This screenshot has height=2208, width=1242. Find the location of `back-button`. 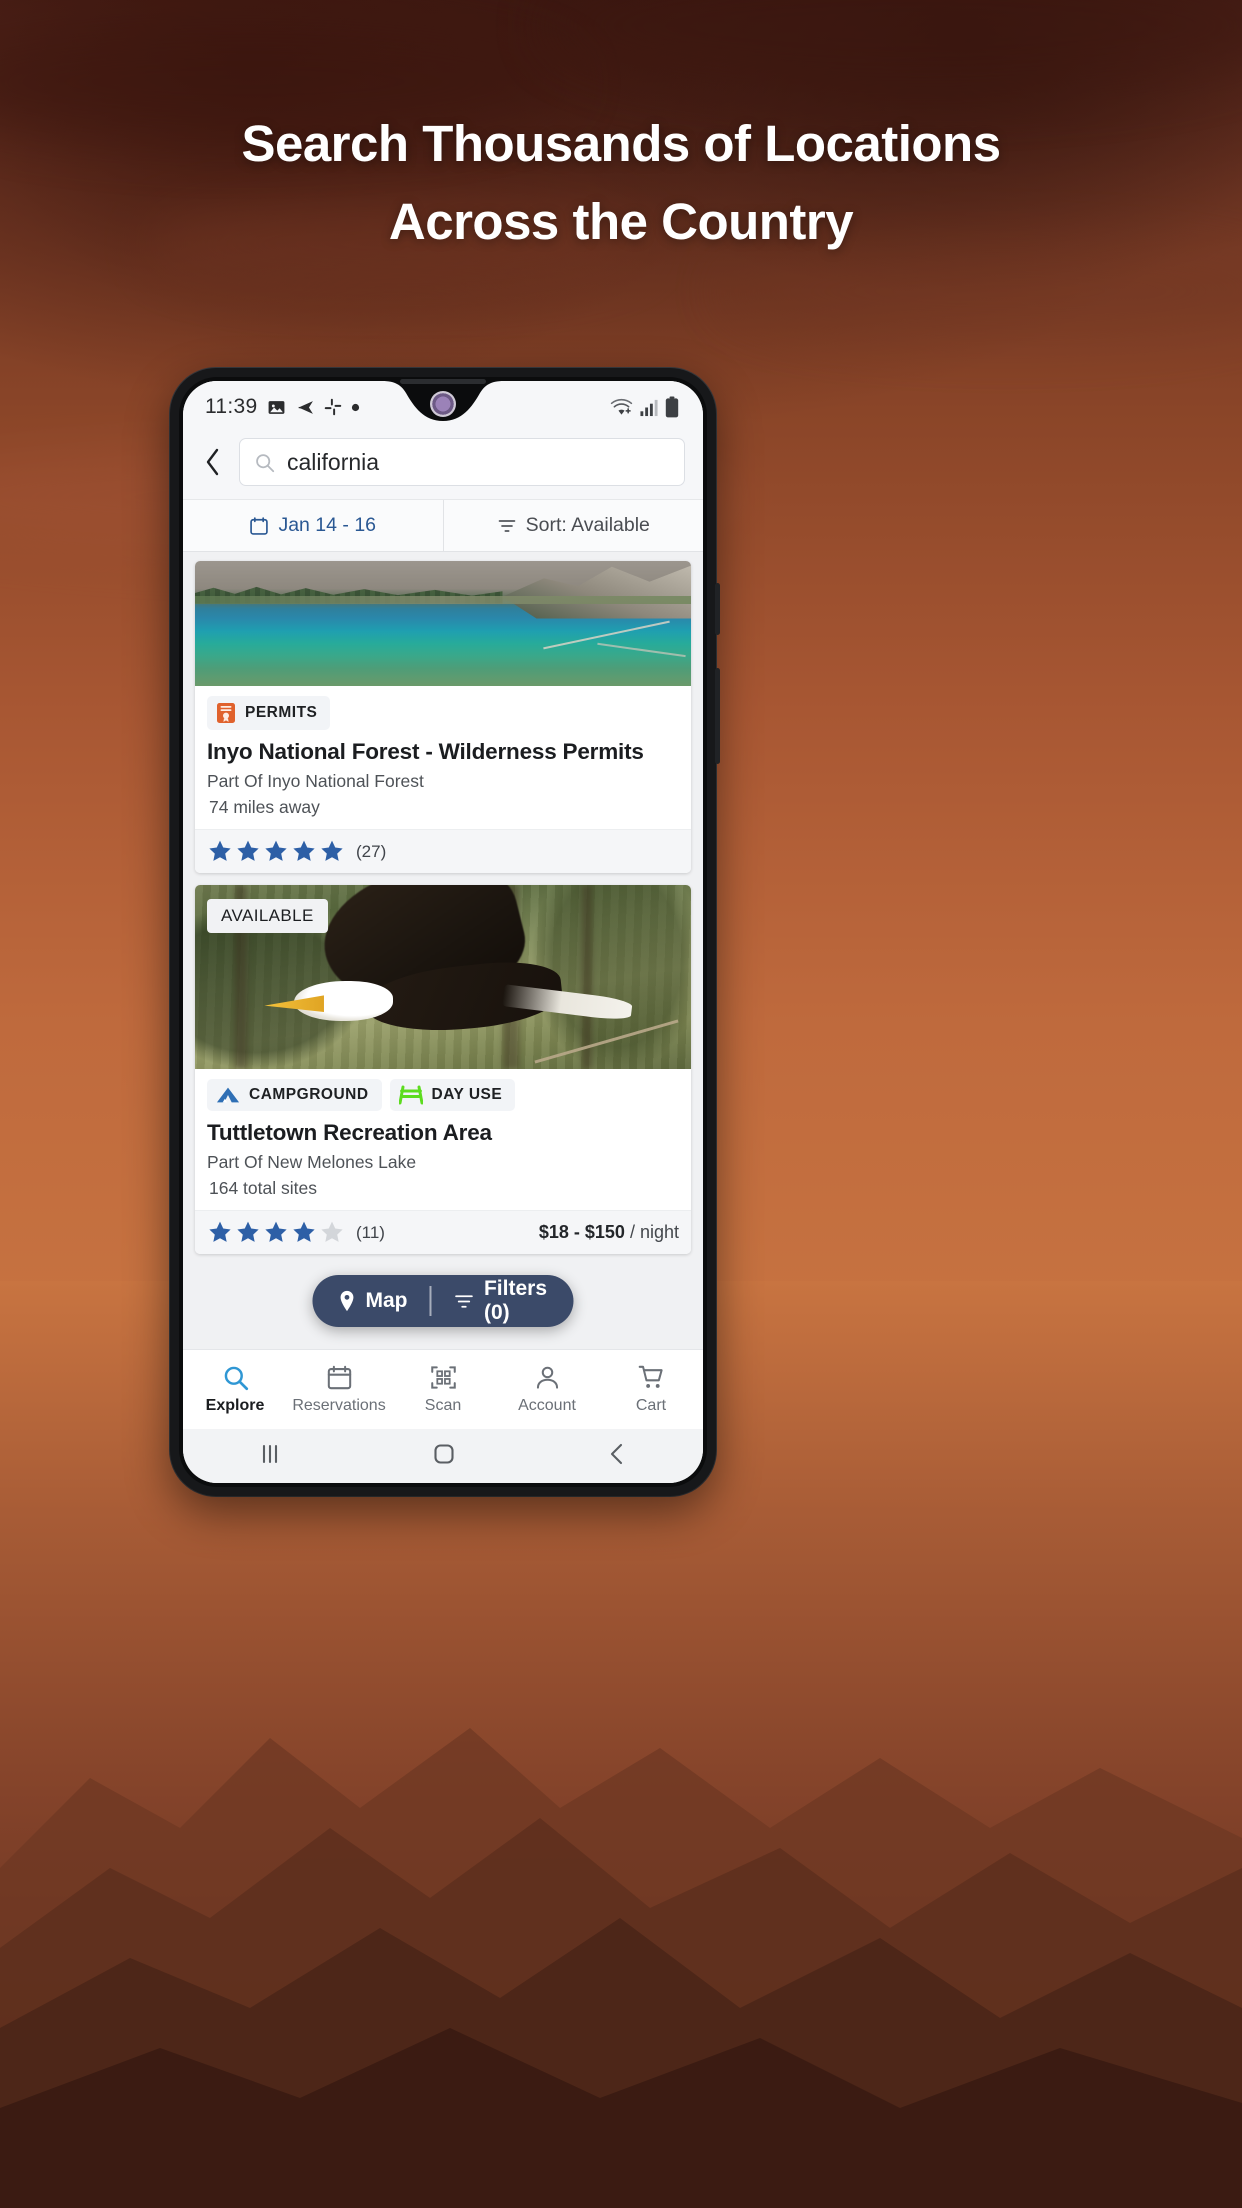

back-button is located at coordinates (213, 462).